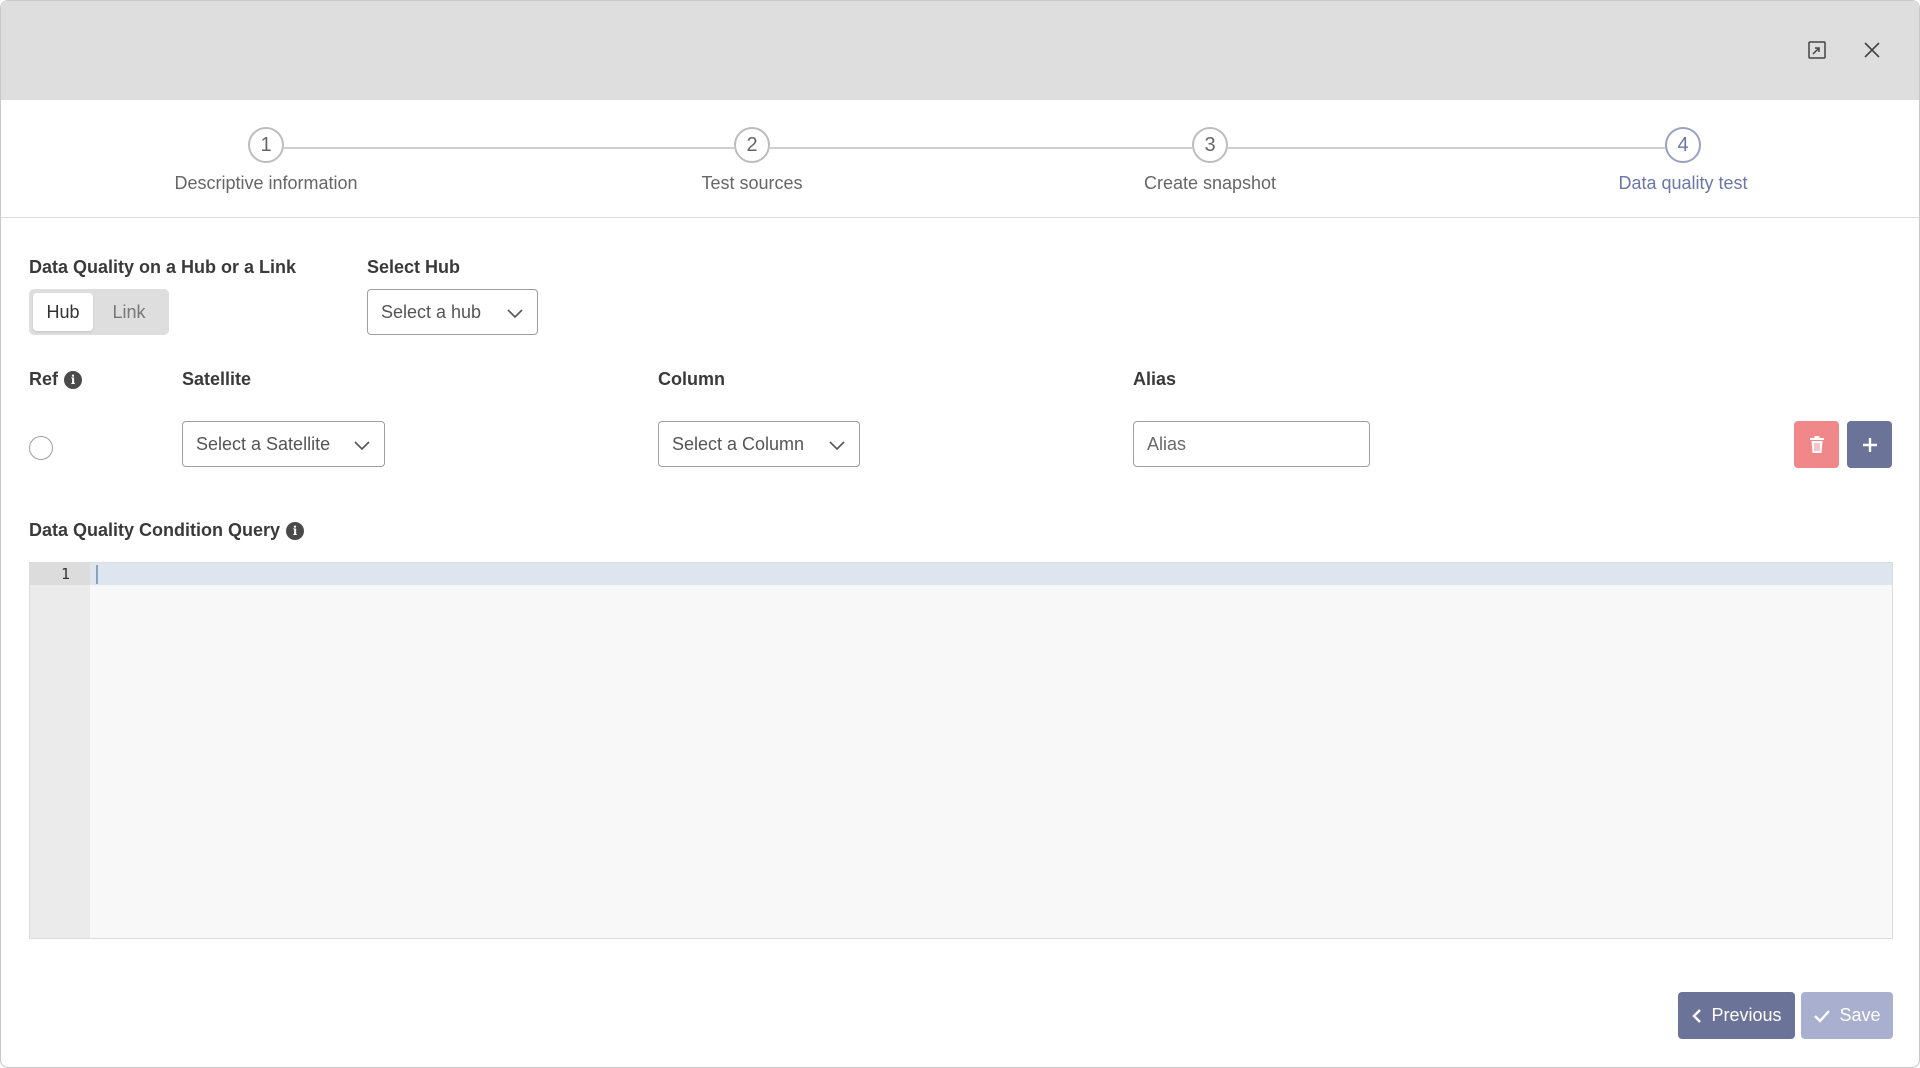  What do you see at coordinates (266, 183) in the screenshot?
I see `step-label: Descriptive information` at bounding box center [266, 183].